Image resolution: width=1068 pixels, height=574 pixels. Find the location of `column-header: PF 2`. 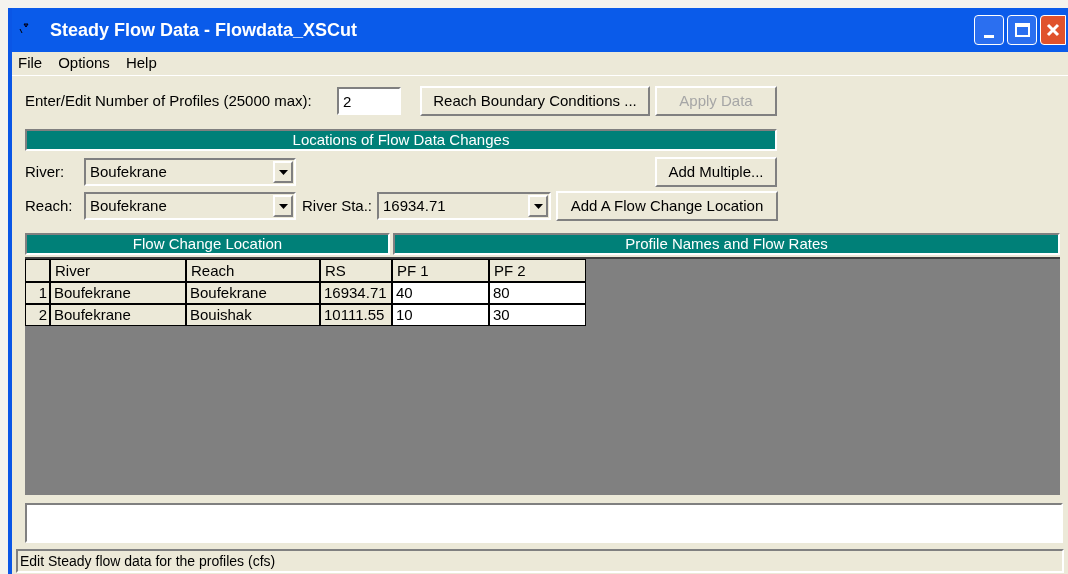

column-header: PF 2 is located at coordinates (537, 270).